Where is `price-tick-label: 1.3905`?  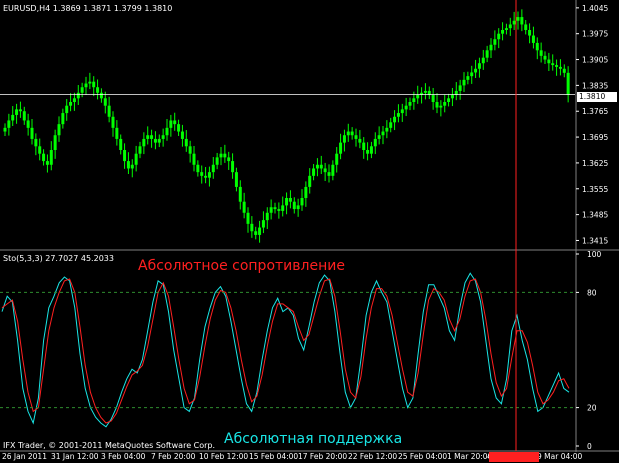
price-tick-label: 1.3905 is located at coordinates (595, 60).